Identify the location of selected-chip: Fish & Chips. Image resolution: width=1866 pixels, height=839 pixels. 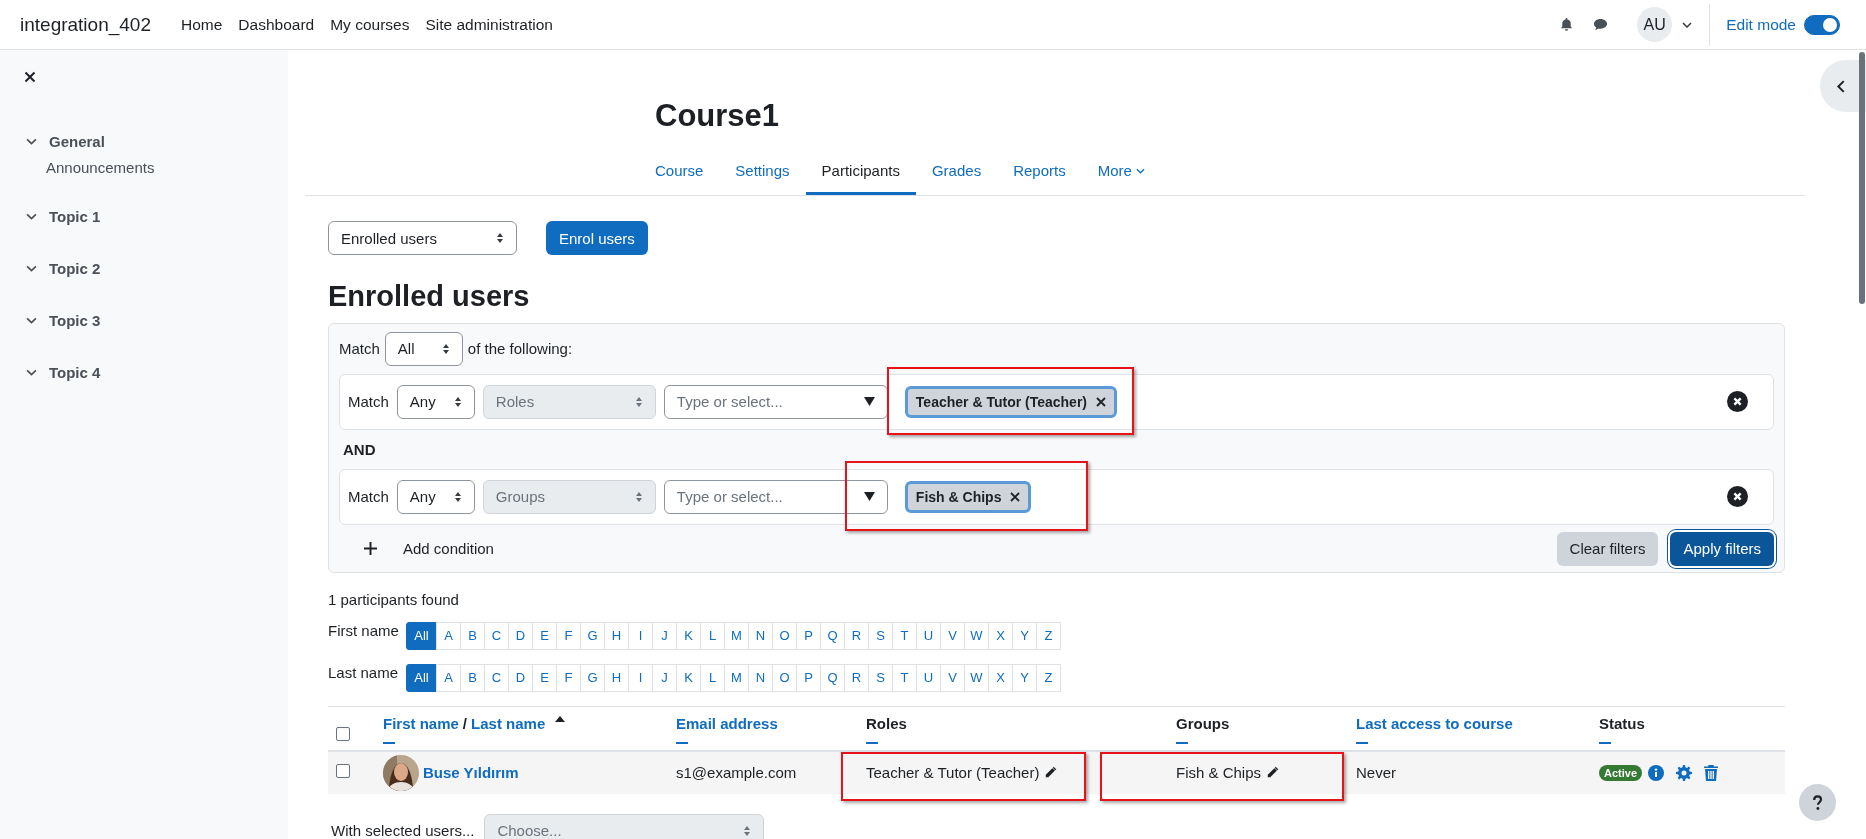
(968, 497).